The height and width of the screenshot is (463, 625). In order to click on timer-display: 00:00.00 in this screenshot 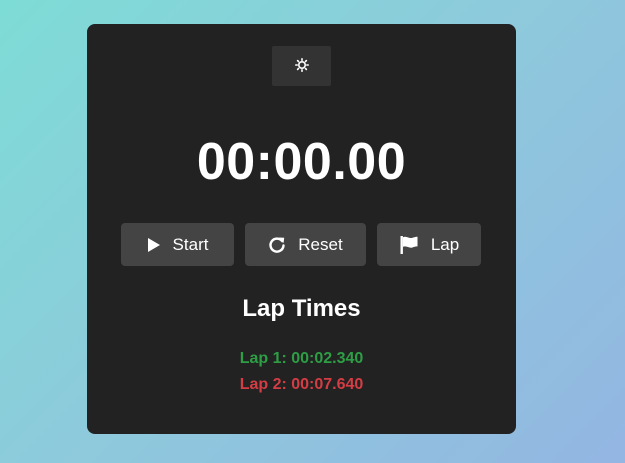, I will do `click(301, 162)`.